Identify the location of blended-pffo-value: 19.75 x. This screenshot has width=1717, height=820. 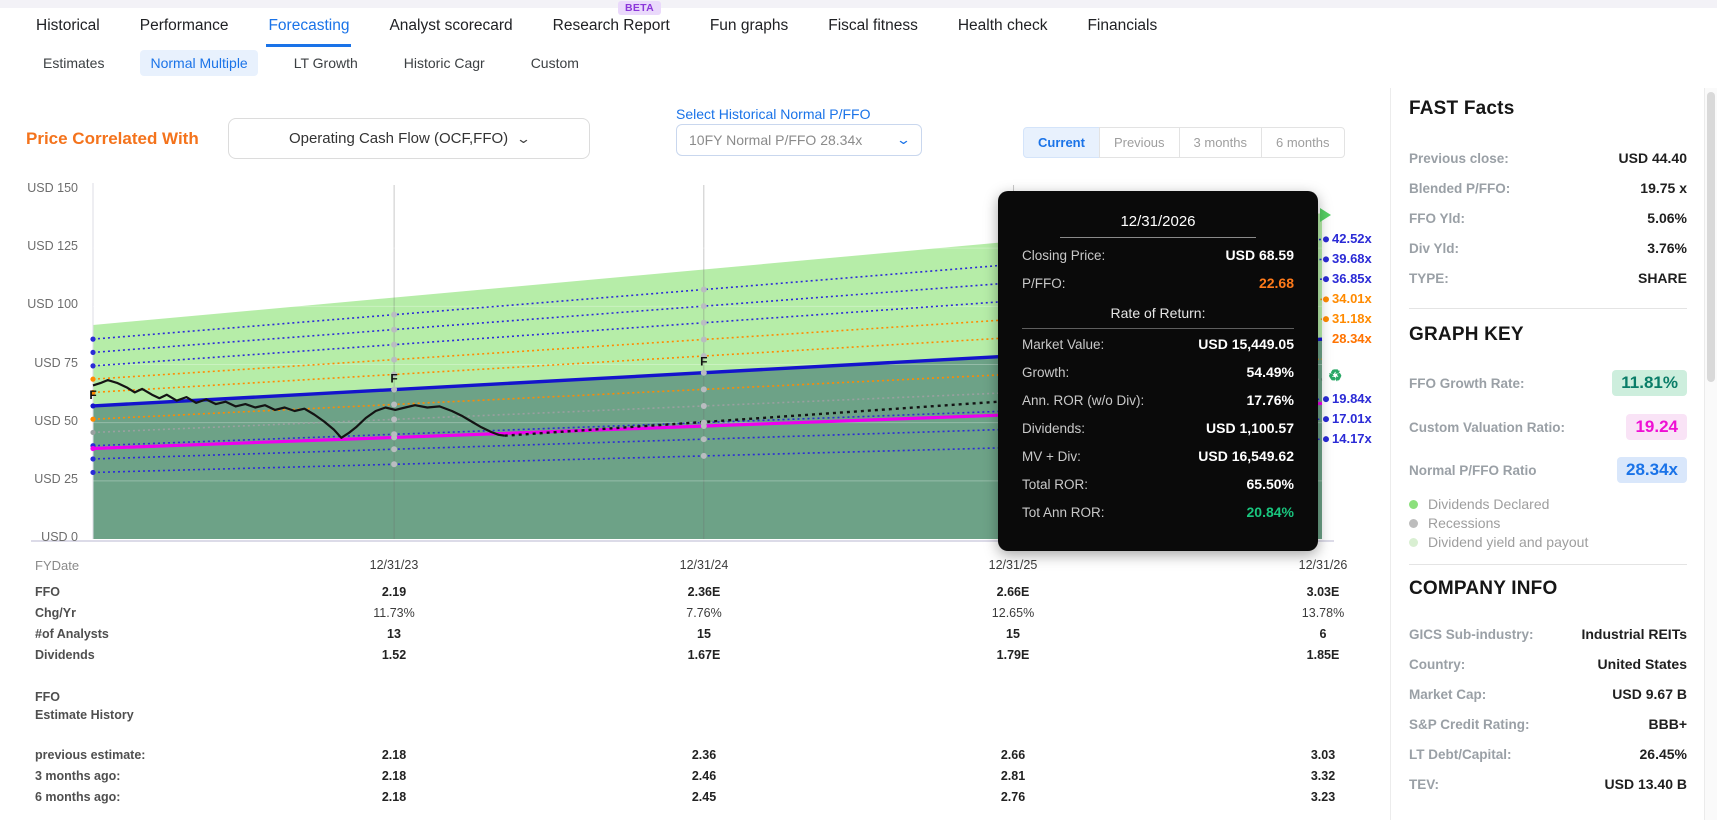
(1663, 188).